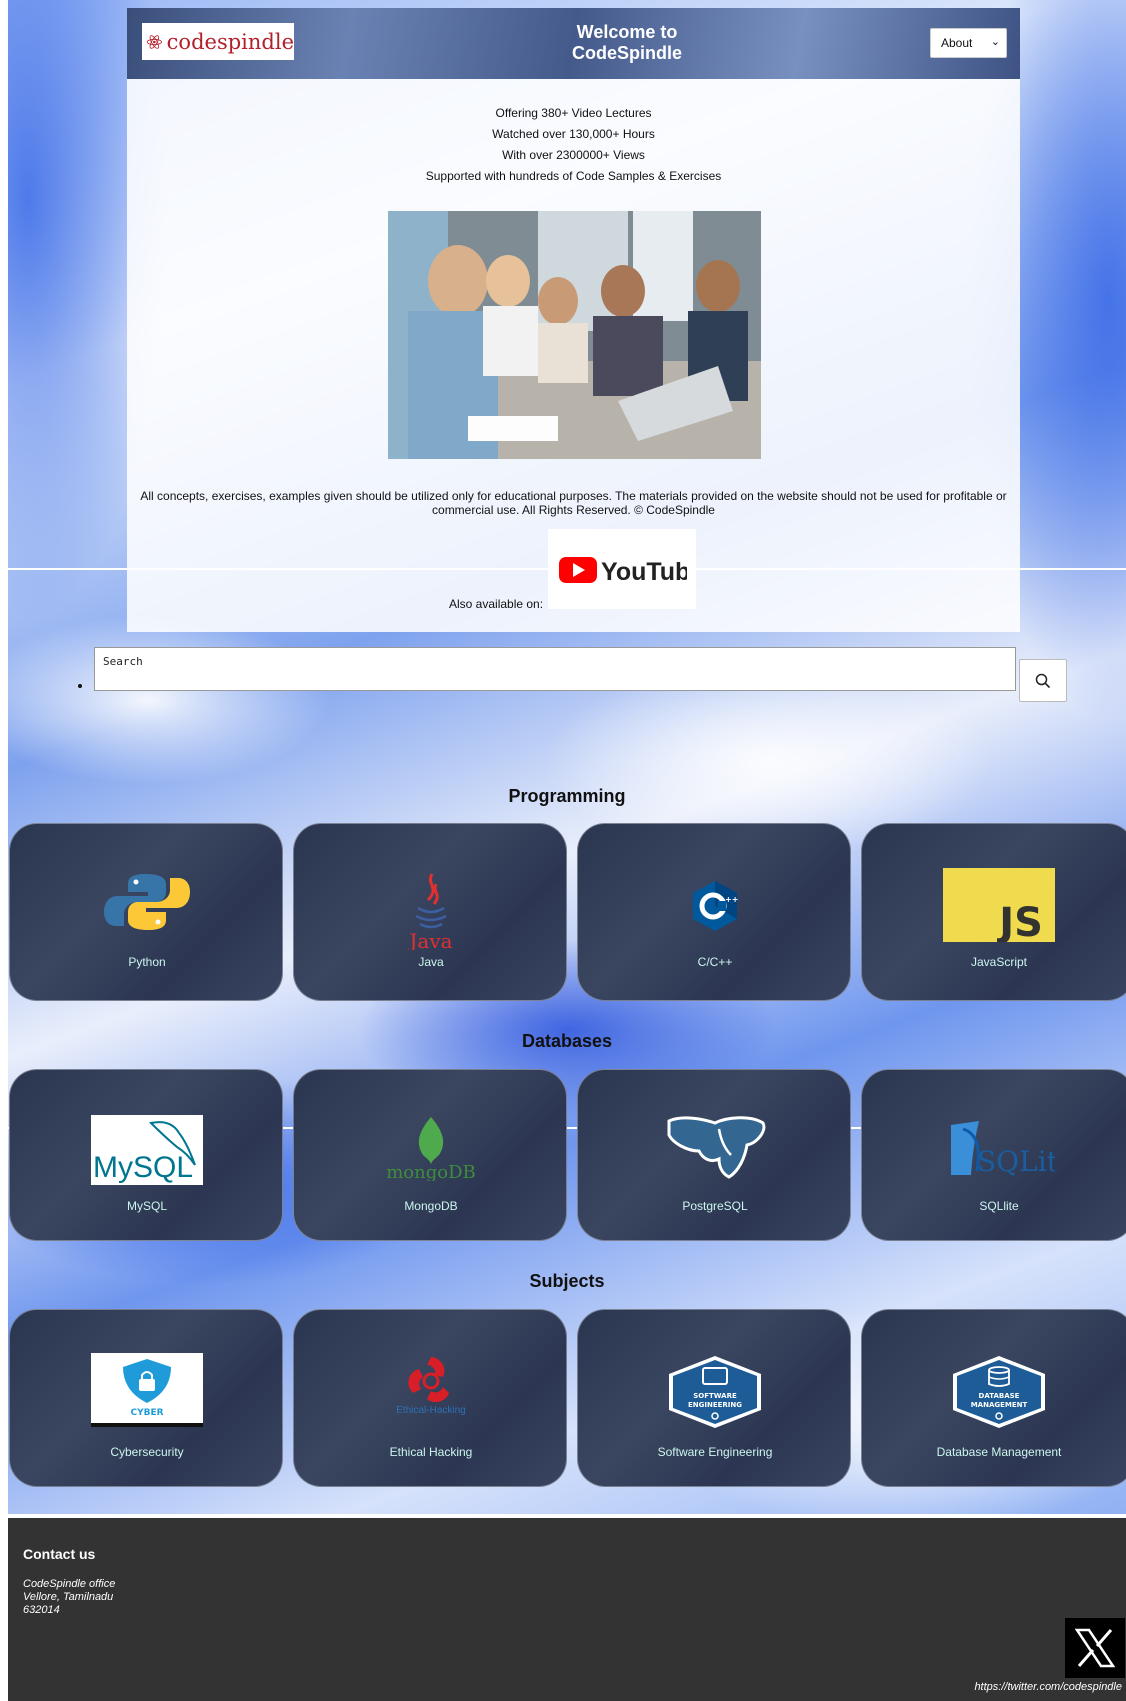 Image resolution: width=1126 pixels, height=1701 pixels. What do you see at coordinates (146, 1413) in the screenshot?
I see `svg-text: CYBER` at bounding box center [146, 1413].